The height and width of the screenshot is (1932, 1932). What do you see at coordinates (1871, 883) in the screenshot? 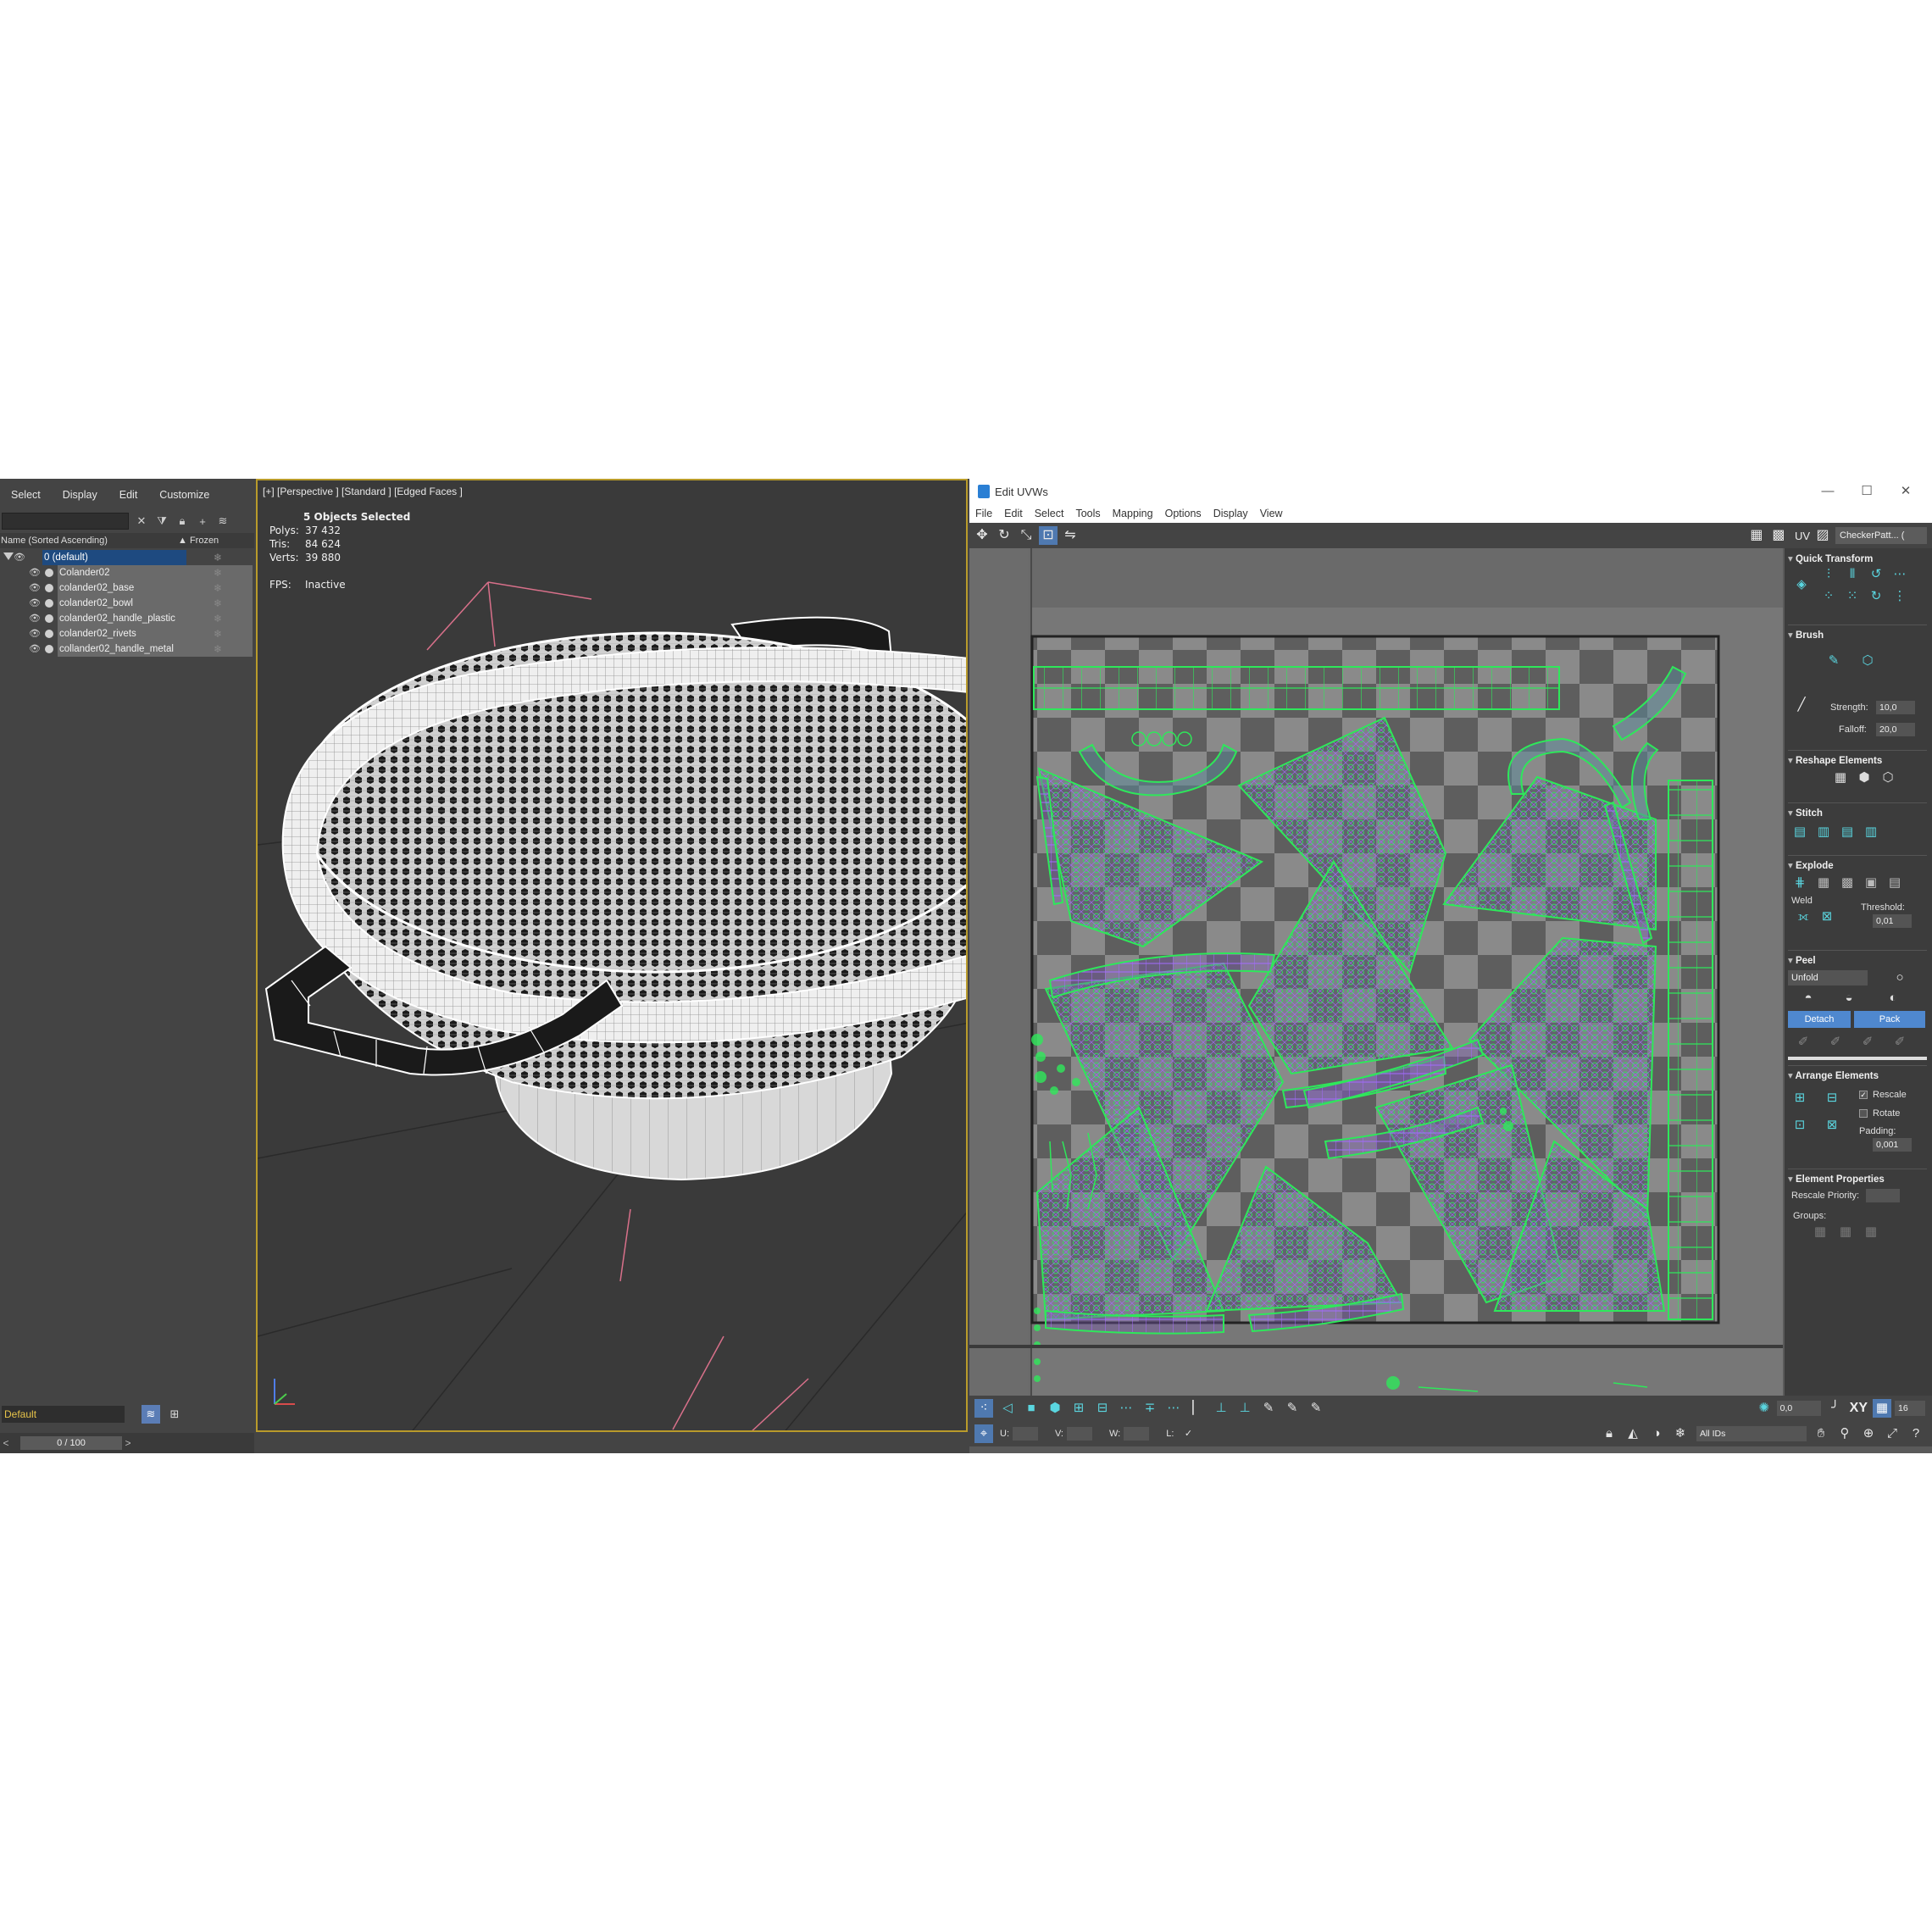
I see `explode-polygons-icon: ▣` at bounding box center [1871, 883].